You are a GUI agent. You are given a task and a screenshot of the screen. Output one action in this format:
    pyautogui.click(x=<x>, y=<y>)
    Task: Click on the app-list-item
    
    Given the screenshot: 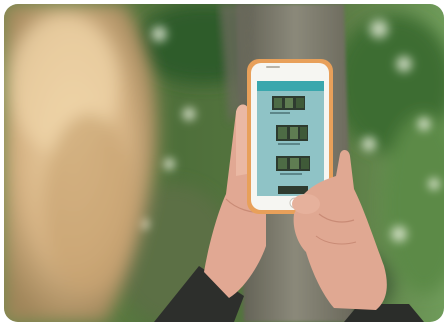 What is the action you would take?
    pyautogui.click(x=293, y=190)
    